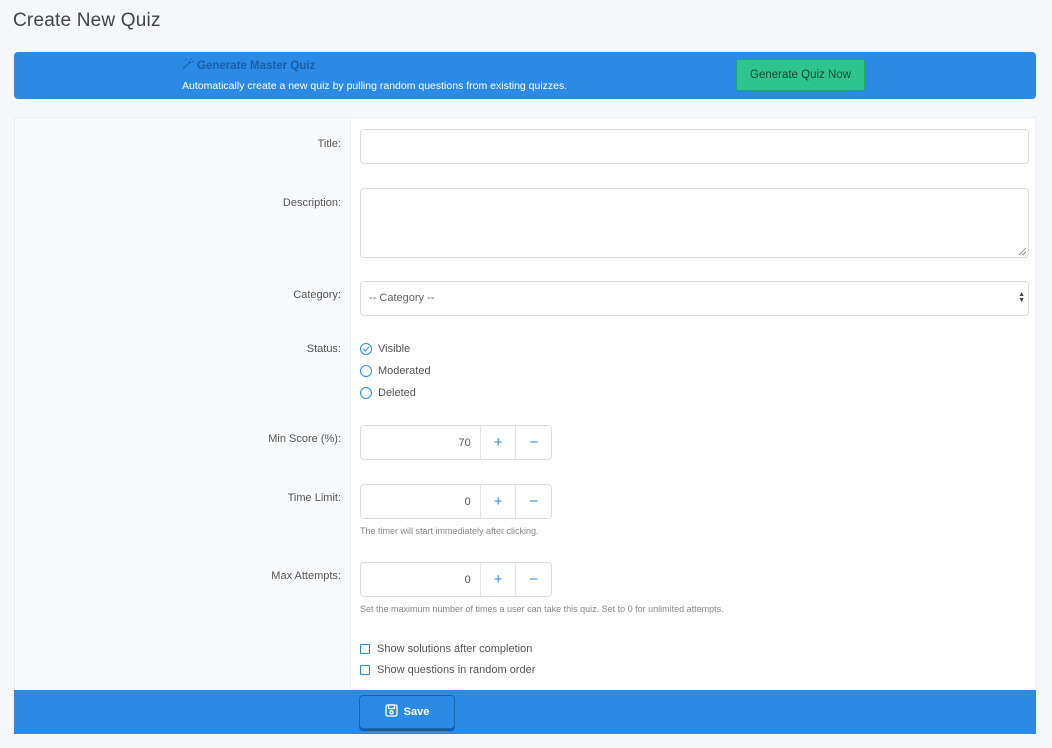 The height and width of the screenshot is (748, 1052). Describe the element at coordinates (391, 712) in the screenshot. I see `save-icon` at that location.